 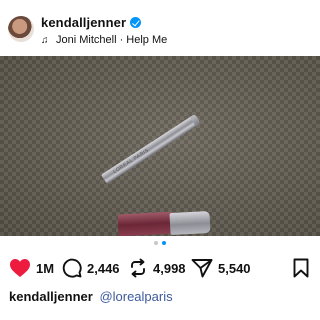 I want to click on send-icon, so click(x=202, y=268).